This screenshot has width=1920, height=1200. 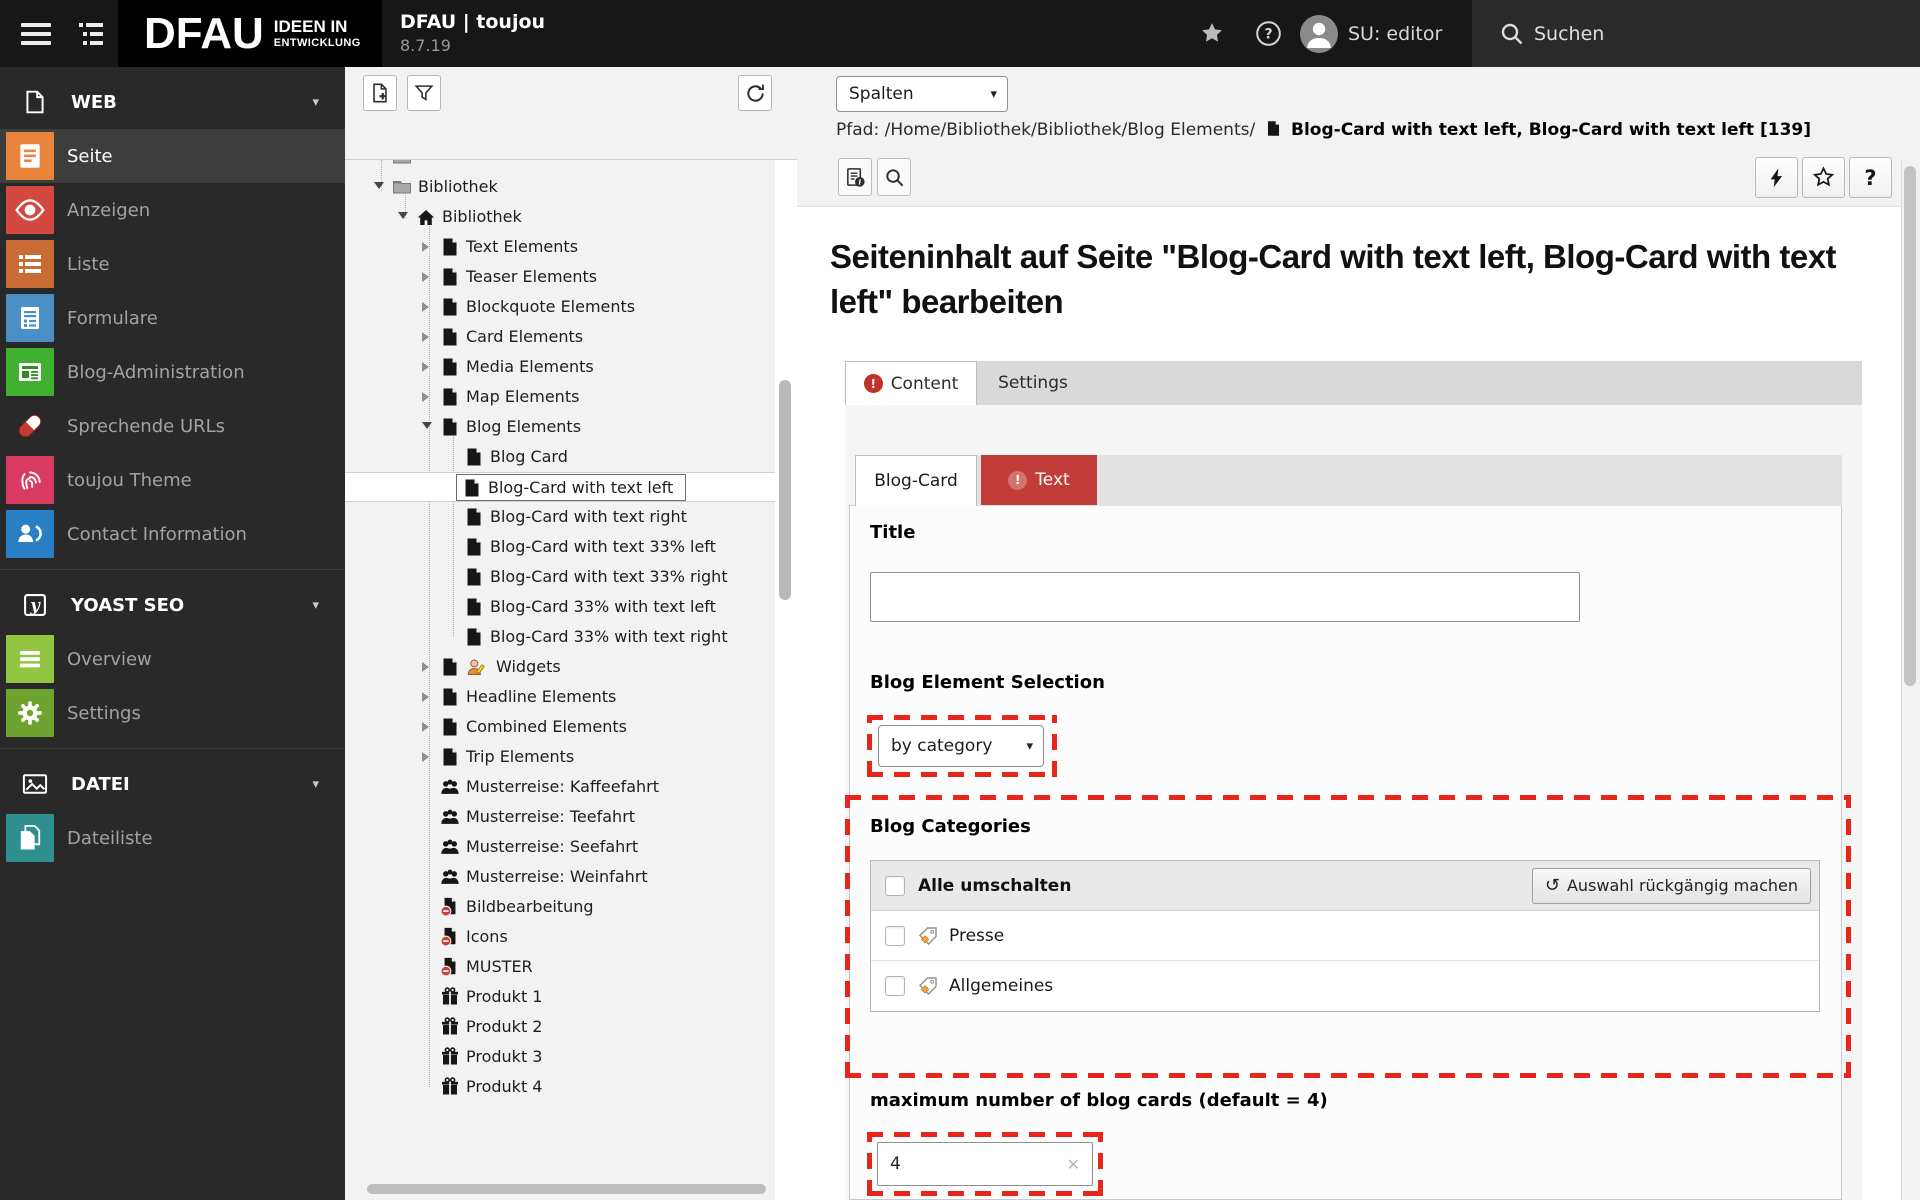 What do you see at coordinates (560, 1027) in the screenshot?
I see `tree-item-produkt-2: Produkt 2` at bounding box center [560, 1027].